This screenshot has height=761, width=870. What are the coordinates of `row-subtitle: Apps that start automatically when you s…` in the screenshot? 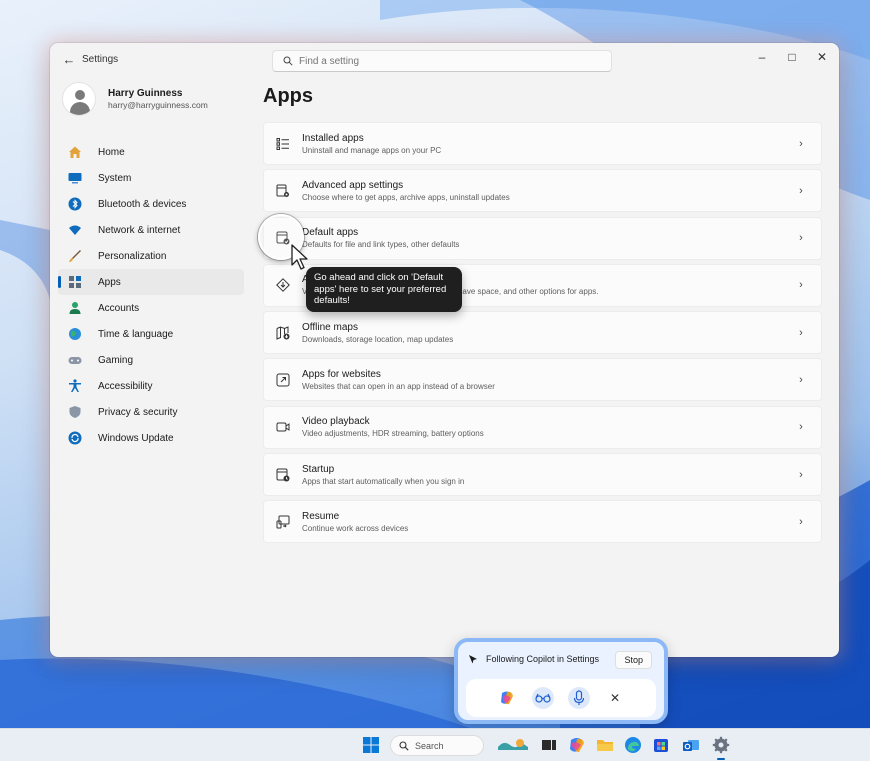 It's located at (383, 481).